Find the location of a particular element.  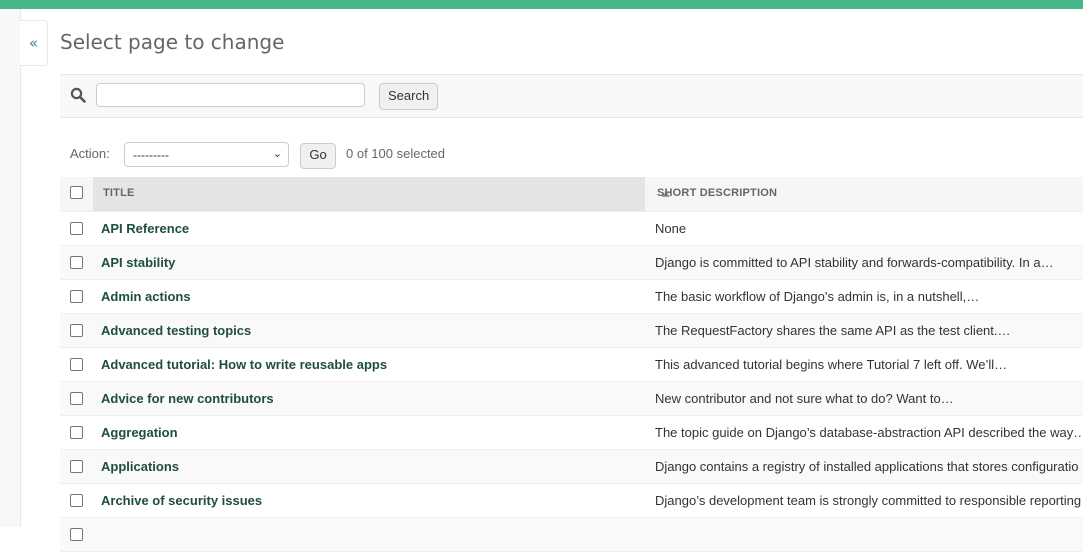

row-title-link: Applications is located at coordinates (140, 466).